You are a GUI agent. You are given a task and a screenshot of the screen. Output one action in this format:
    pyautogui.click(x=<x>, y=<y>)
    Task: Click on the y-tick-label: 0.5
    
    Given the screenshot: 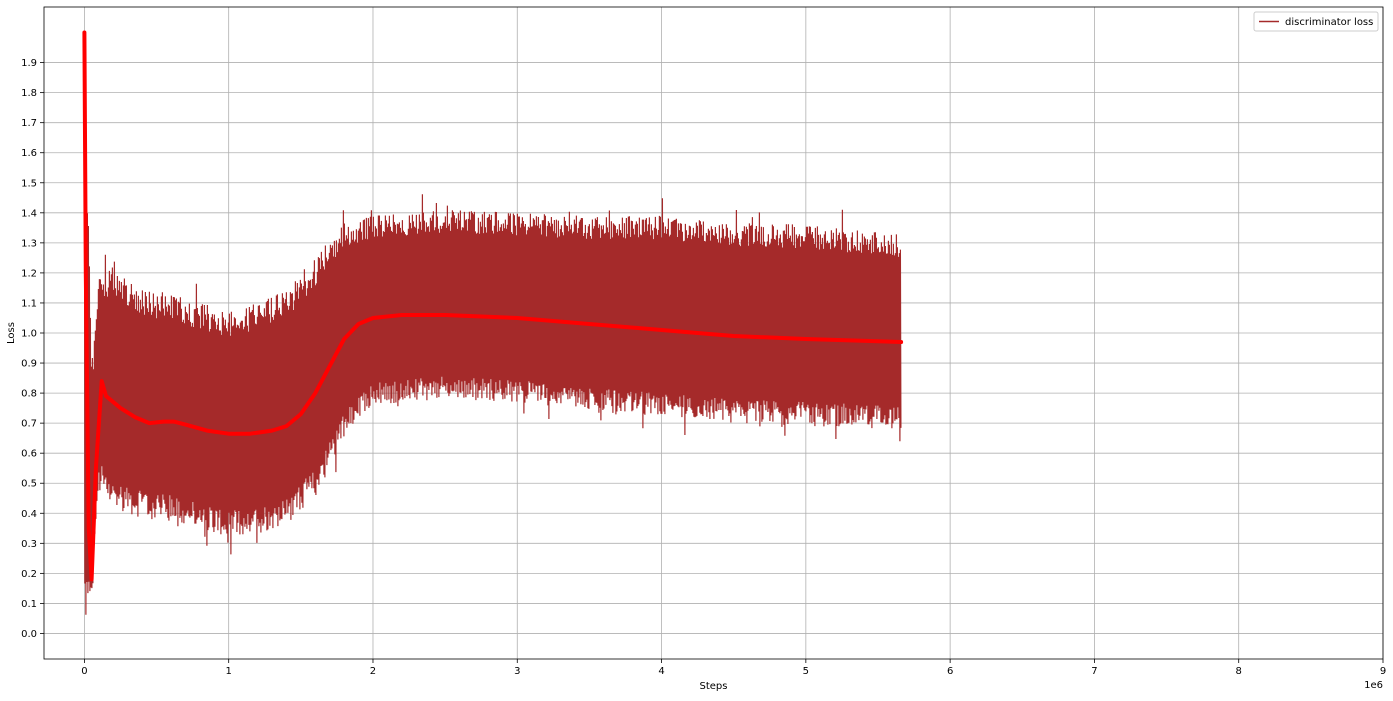 What is the action you would take?
    pyautogui.click(x=29, y=484)
    